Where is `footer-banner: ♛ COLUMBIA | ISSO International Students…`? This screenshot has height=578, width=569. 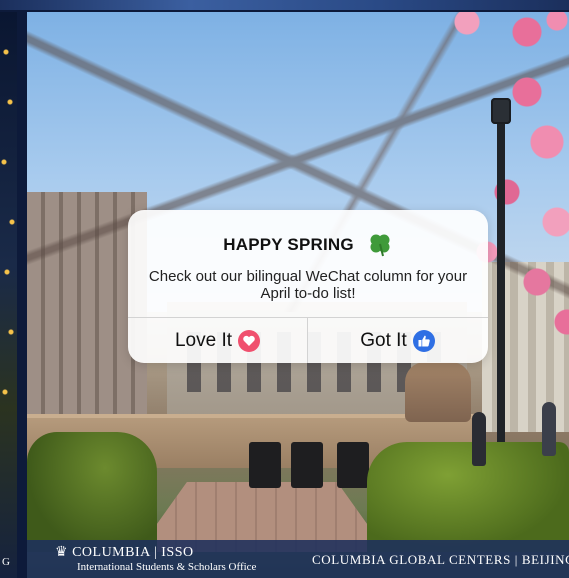 footer-banner: ♛ COLUMBIA | ISSO International Students… is located at coordinates (298, 559).